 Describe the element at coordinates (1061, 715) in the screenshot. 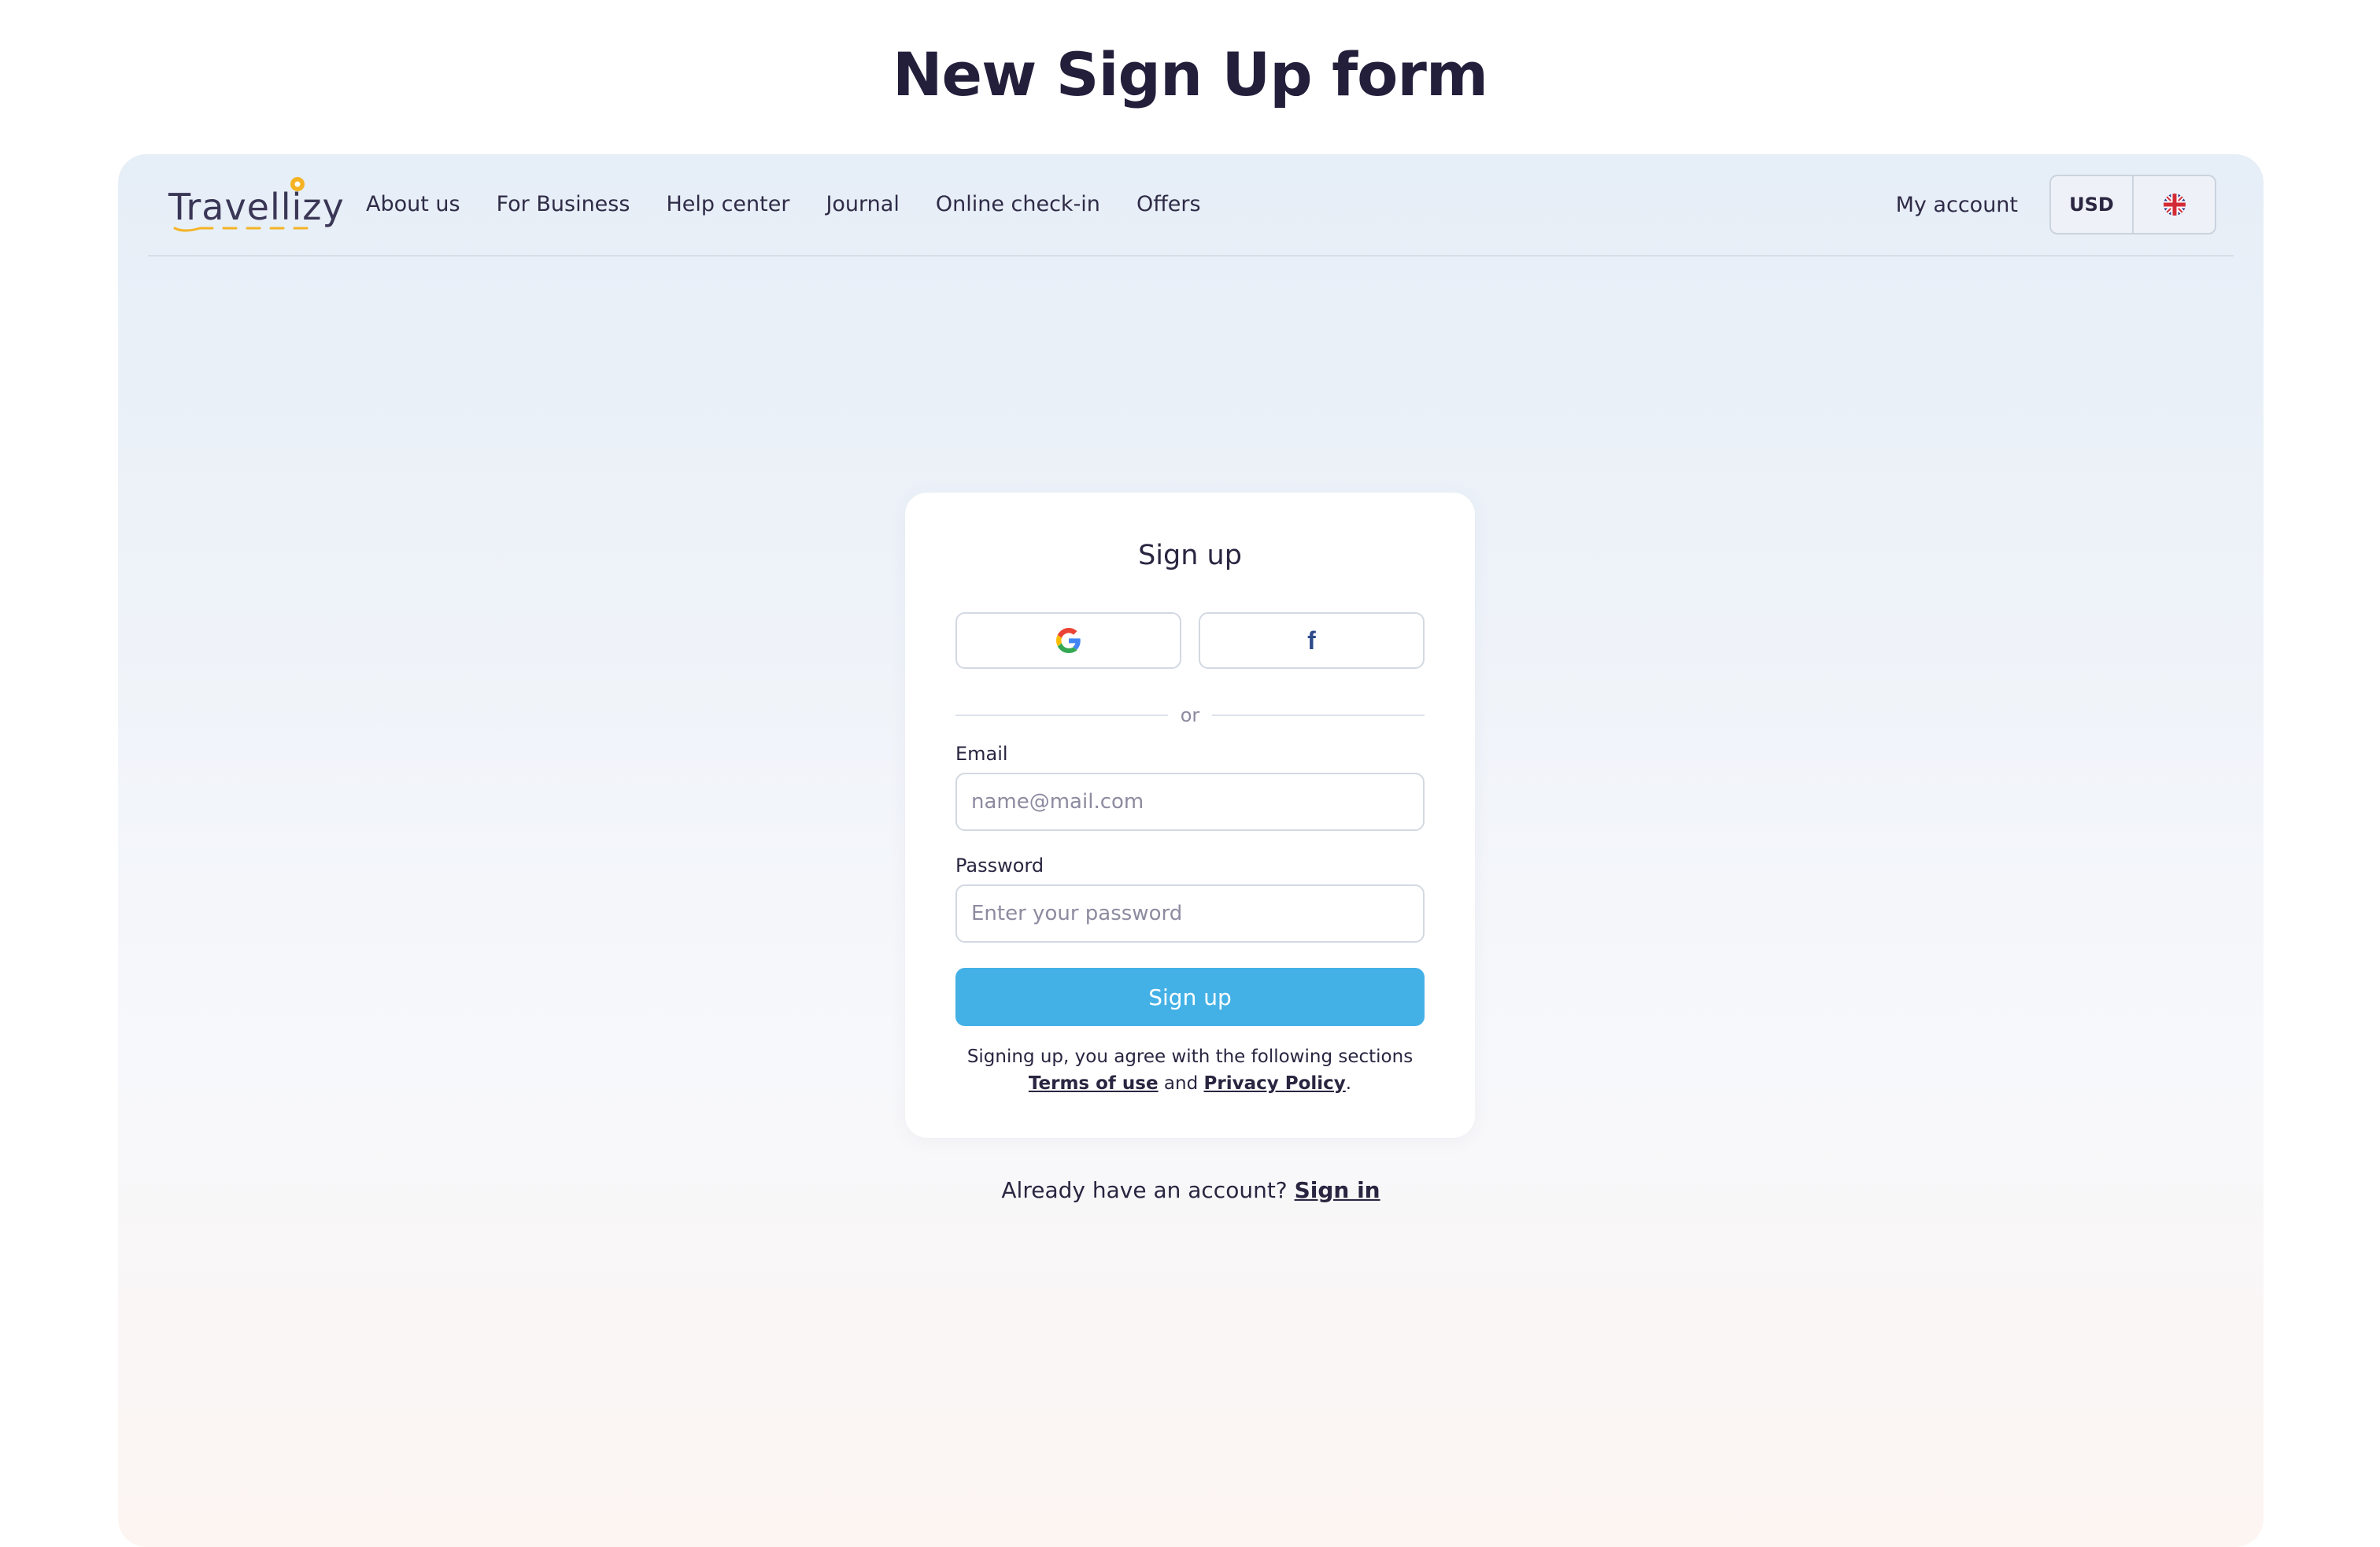

I see `divider-line-left` at that location.